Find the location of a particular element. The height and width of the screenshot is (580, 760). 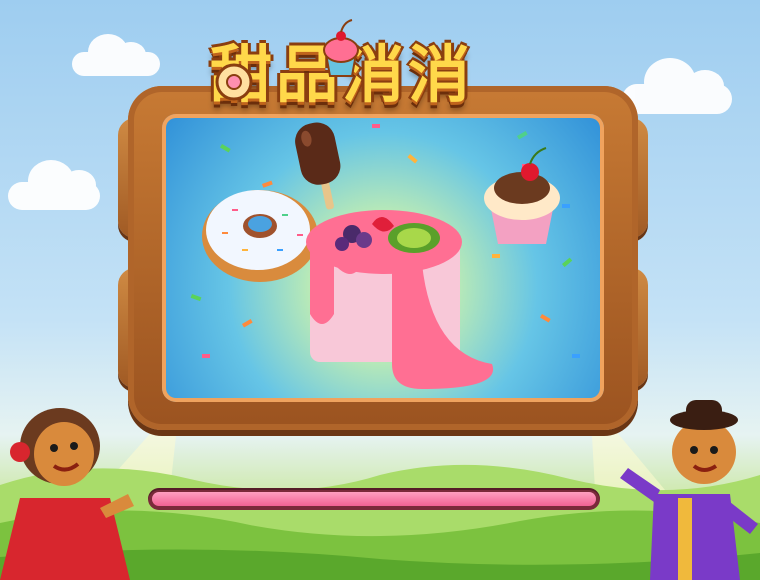

loading-progress-fill is located at coordinates (374, 499).